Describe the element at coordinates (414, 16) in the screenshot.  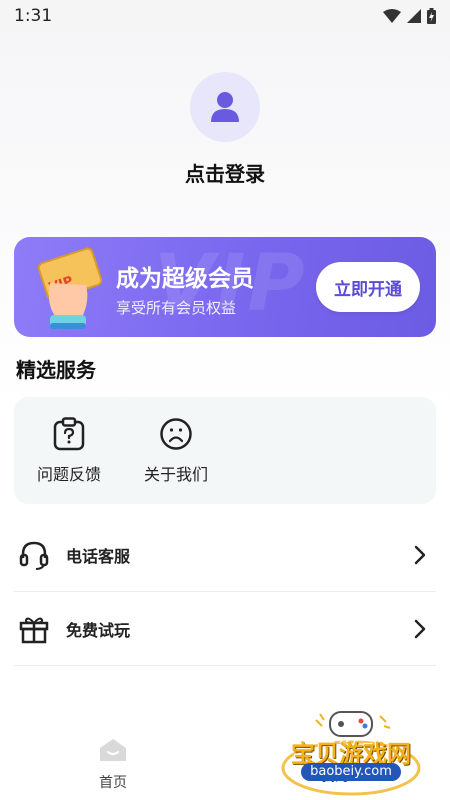
I see `signal-icon` at that location.